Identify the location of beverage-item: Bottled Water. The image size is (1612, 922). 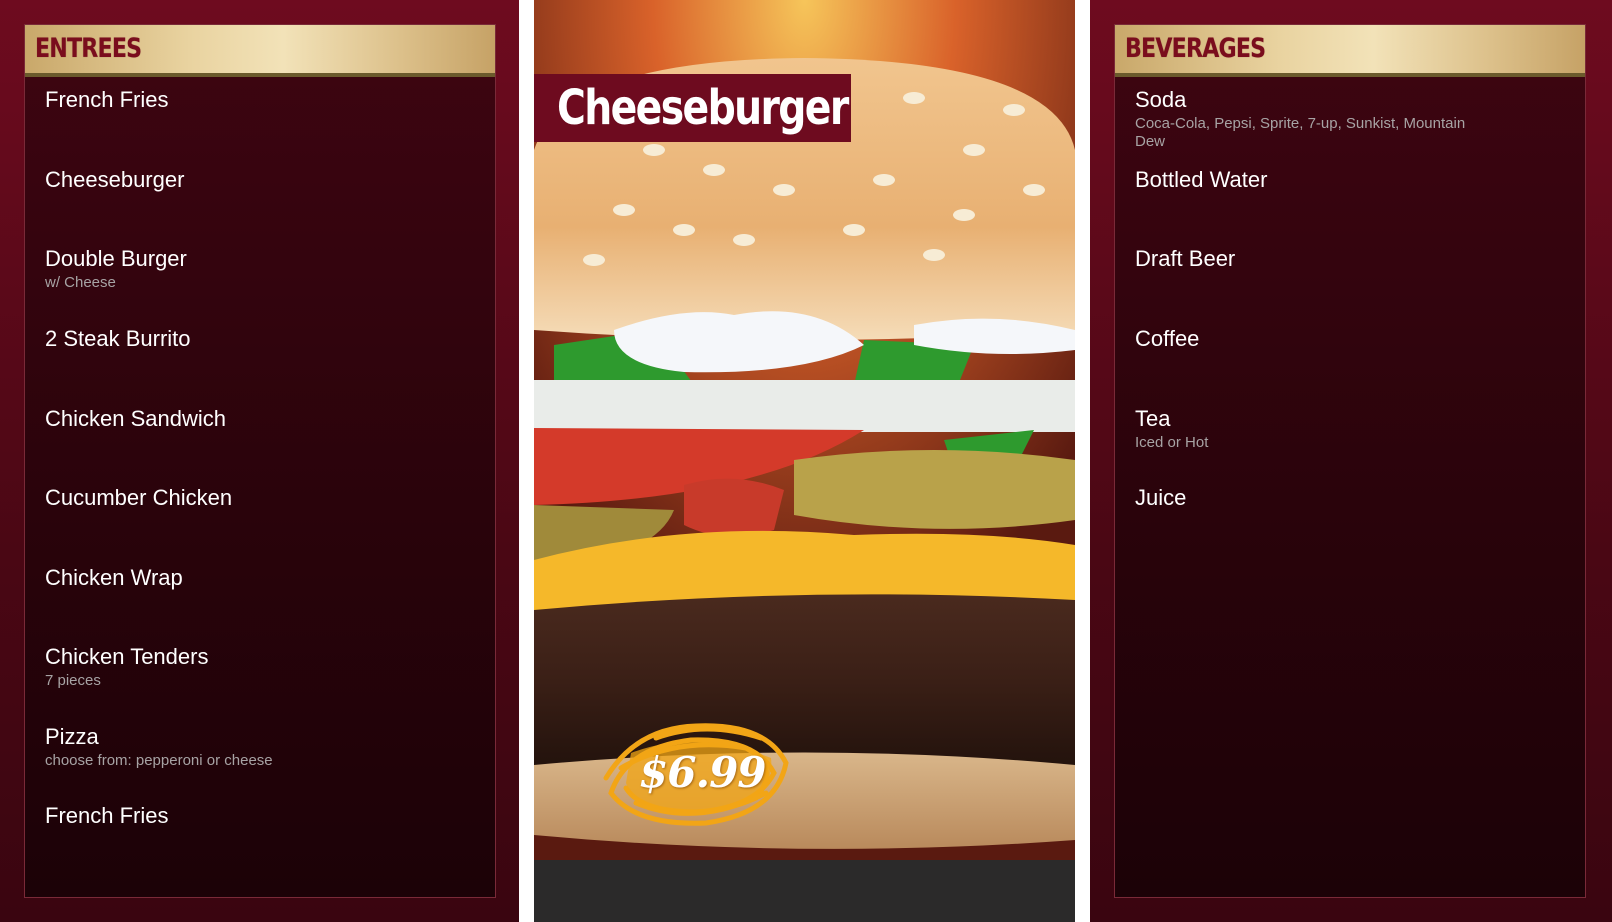
(1345, 181).